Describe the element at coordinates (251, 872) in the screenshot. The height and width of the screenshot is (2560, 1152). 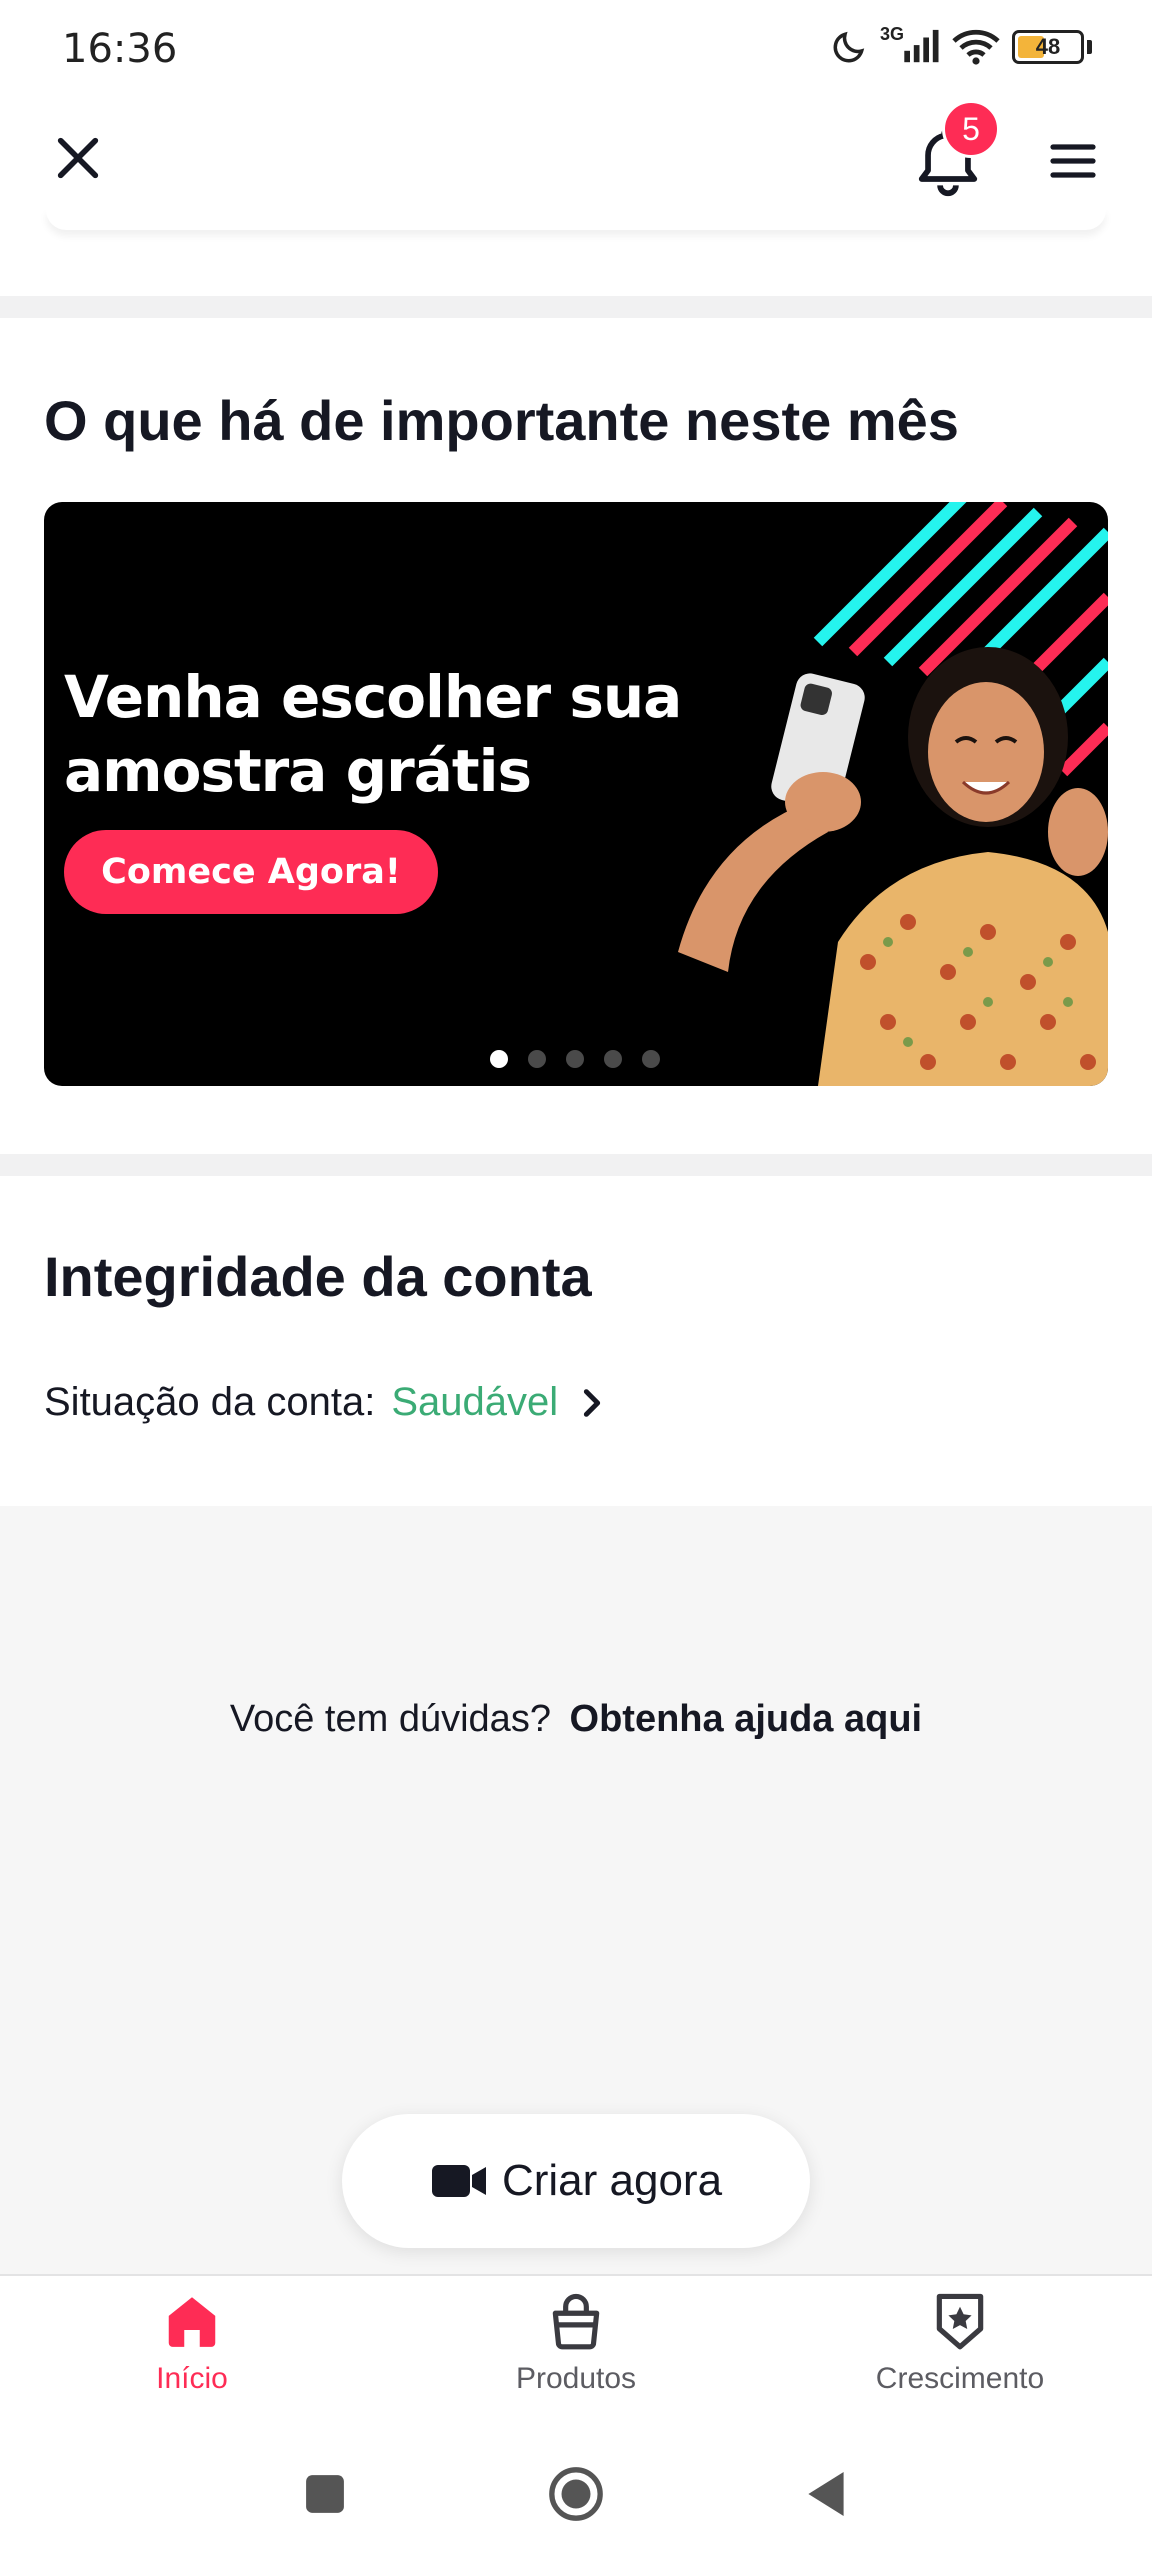
I see `banner-cta-button: Comece Agora!` at that location.